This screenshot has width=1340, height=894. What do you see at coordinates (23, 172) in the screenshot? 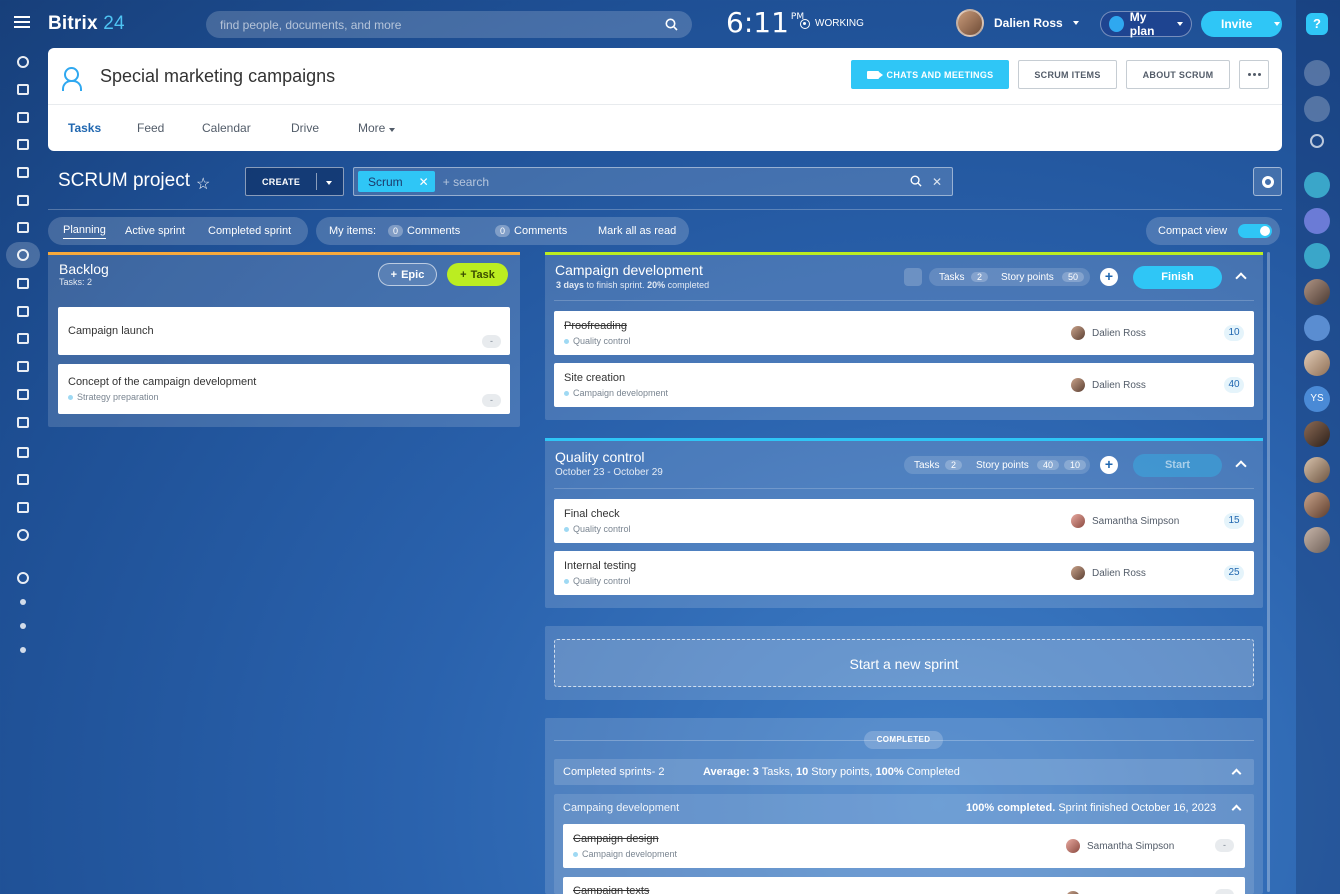
I see `sidebar-item-documents` at bounding box center [23, 172].